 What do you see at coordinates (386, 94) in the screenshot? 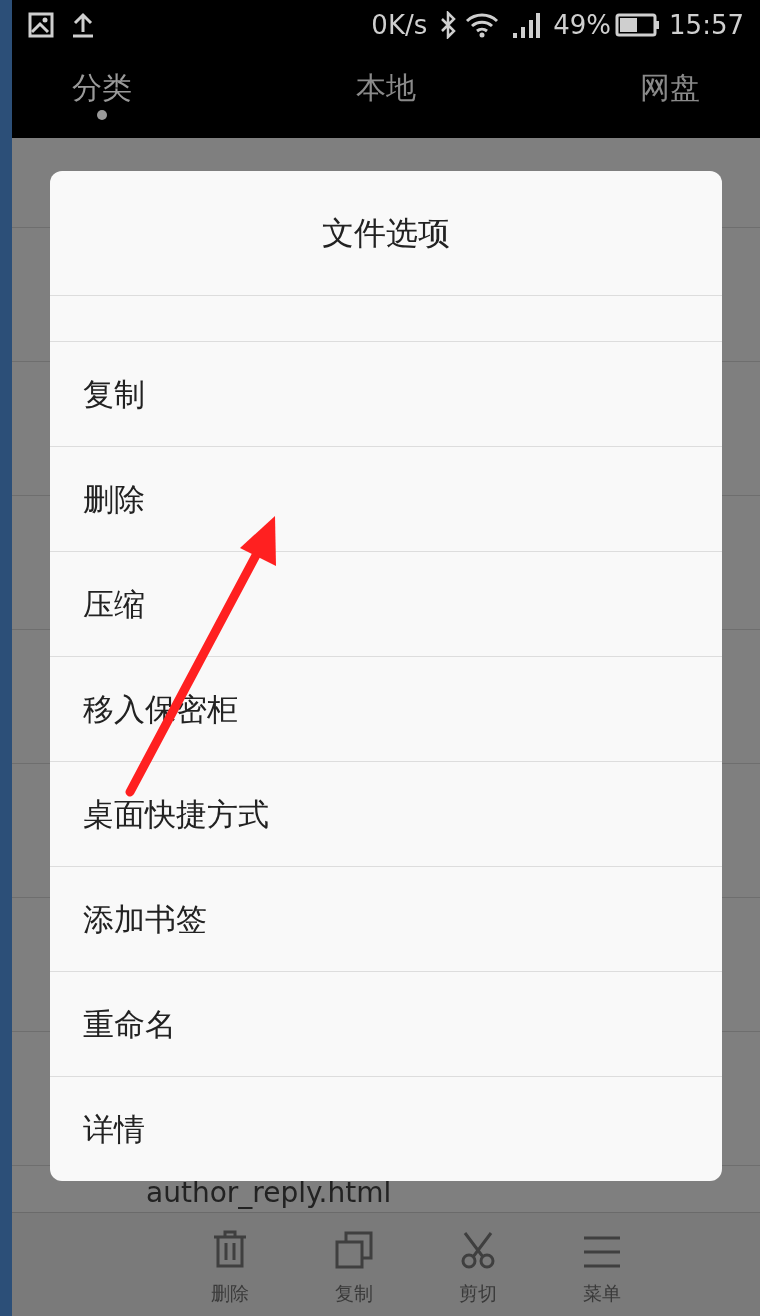
I see `tab: 本地` at bounding box center [386, 94].